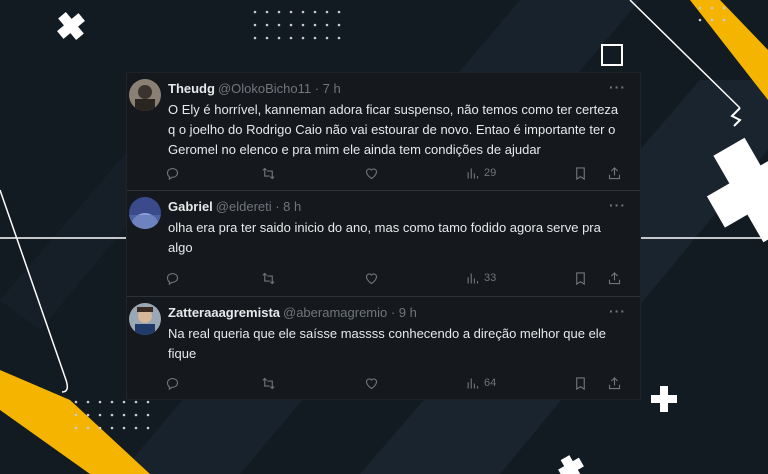 The image size is (768, 474). Describe the element at coordinates (224, 312) in the screenshot. I see `display-name: Zatteraaagremista` at that location.